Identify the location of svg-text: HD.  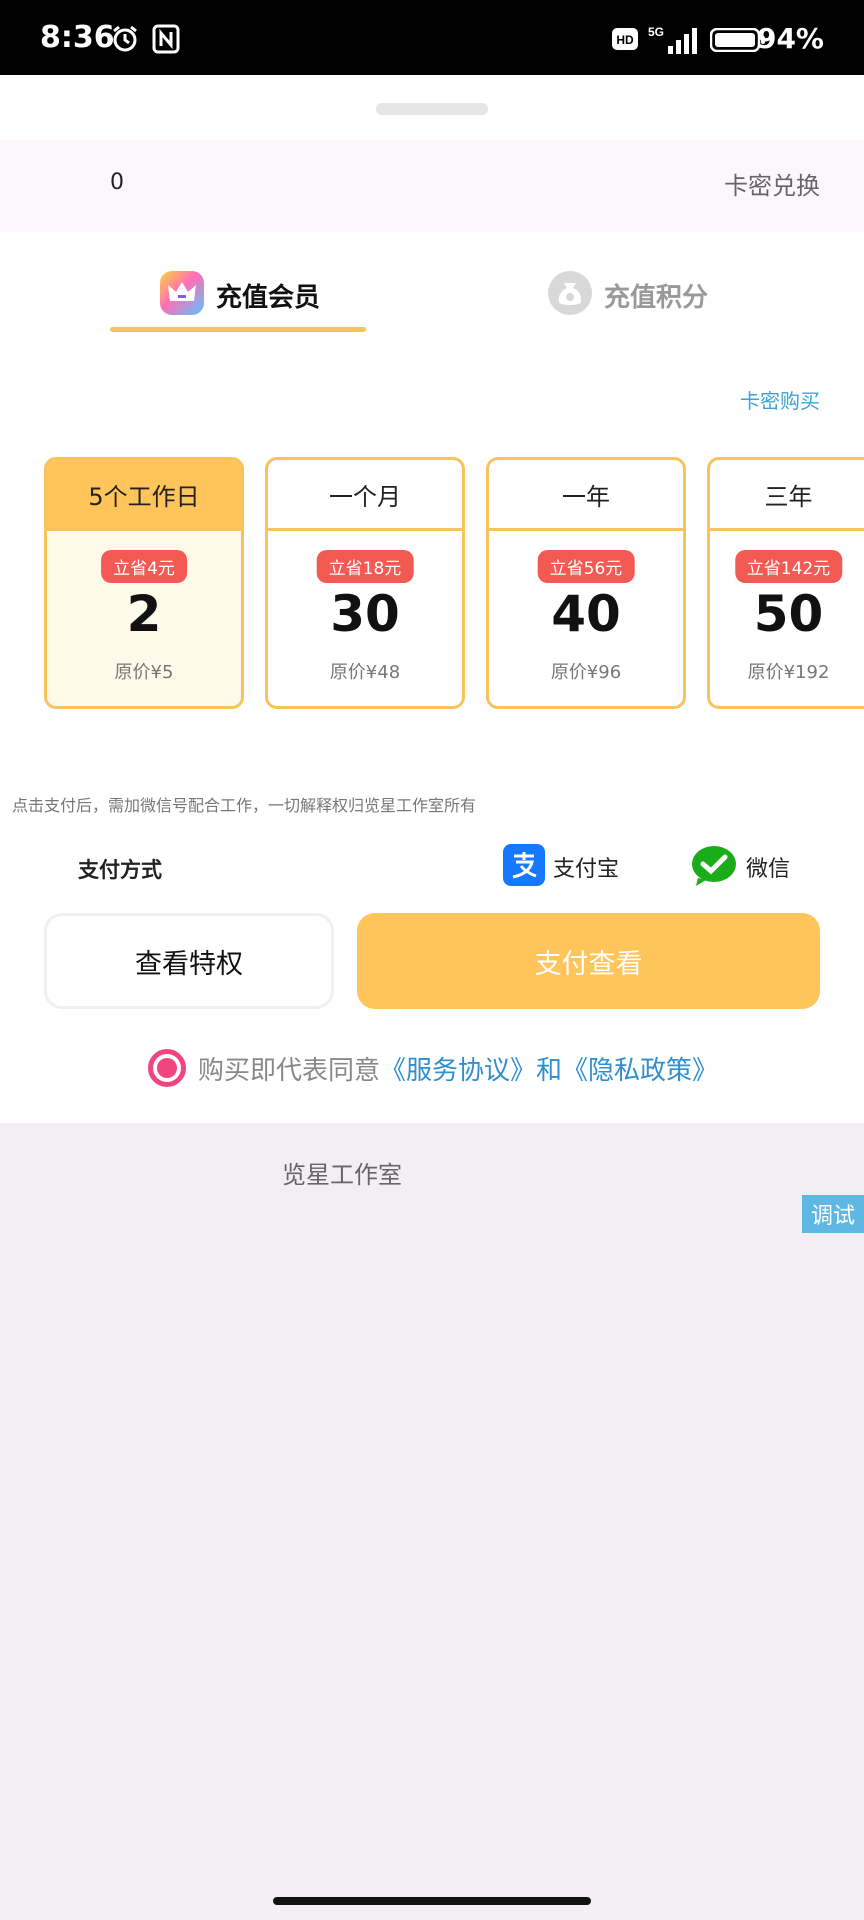
(625, 40).